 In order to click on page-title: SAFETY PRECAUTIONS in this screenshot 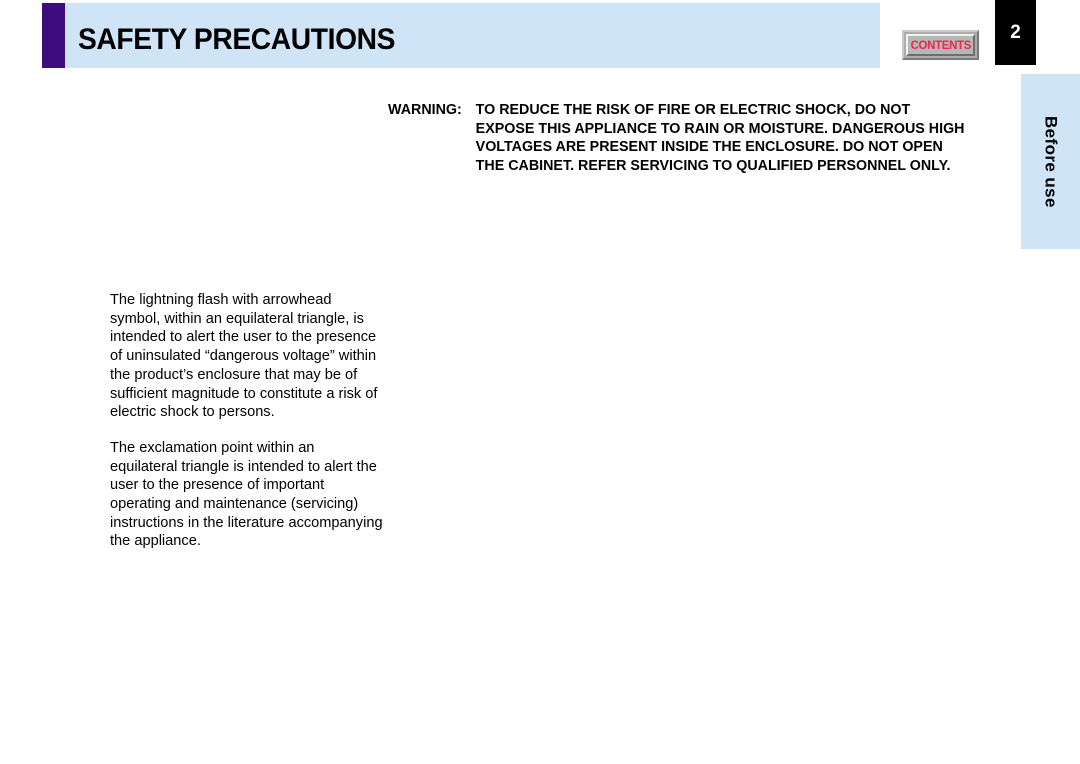, I will do `click(237, 39)`.